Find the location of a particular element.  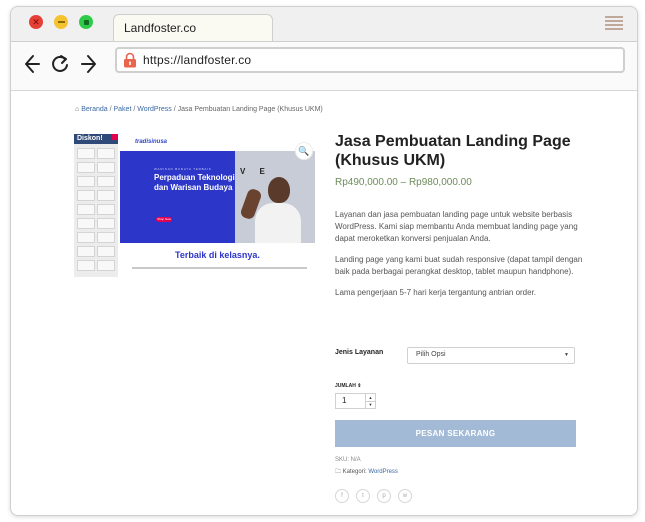

sku-text: SKU: N/A is located at coordinates (348, 460).